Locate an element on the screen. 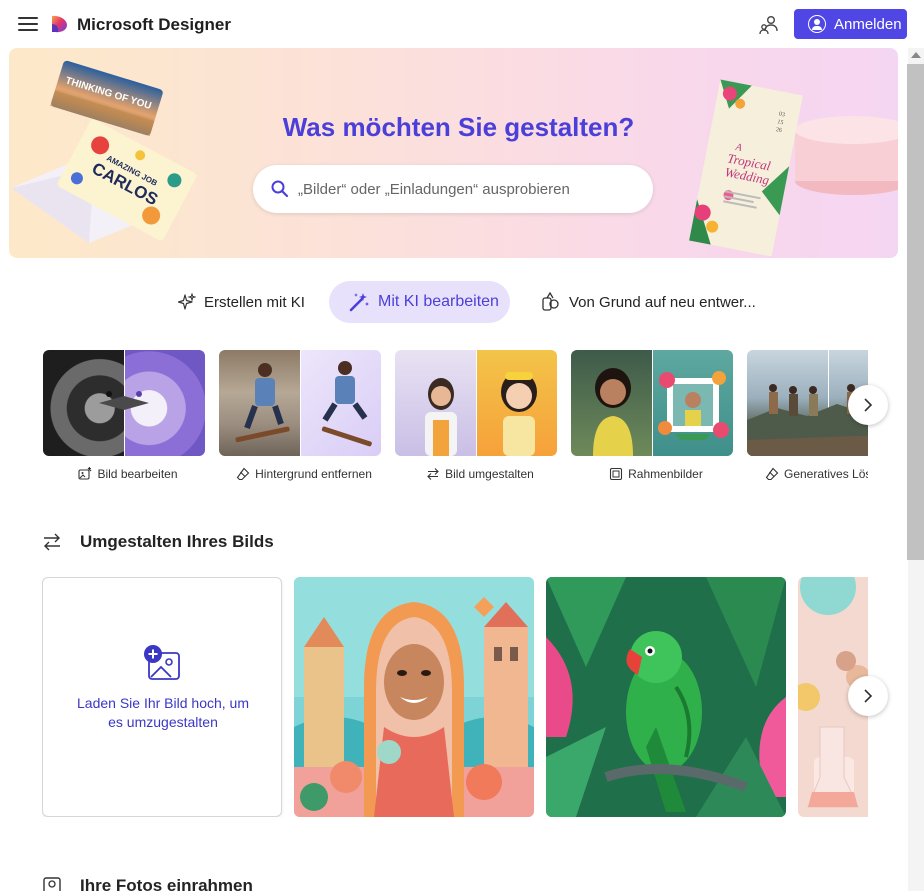 This screenshot has width=924, height=891. paper-art-woman-image is located at coordinates (414, 697).